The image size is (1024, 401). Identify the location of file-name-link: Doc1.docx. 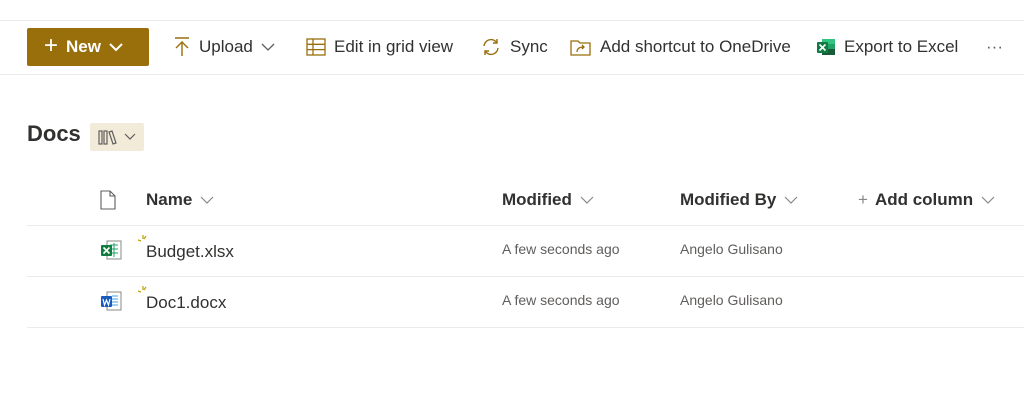
(186, 303).